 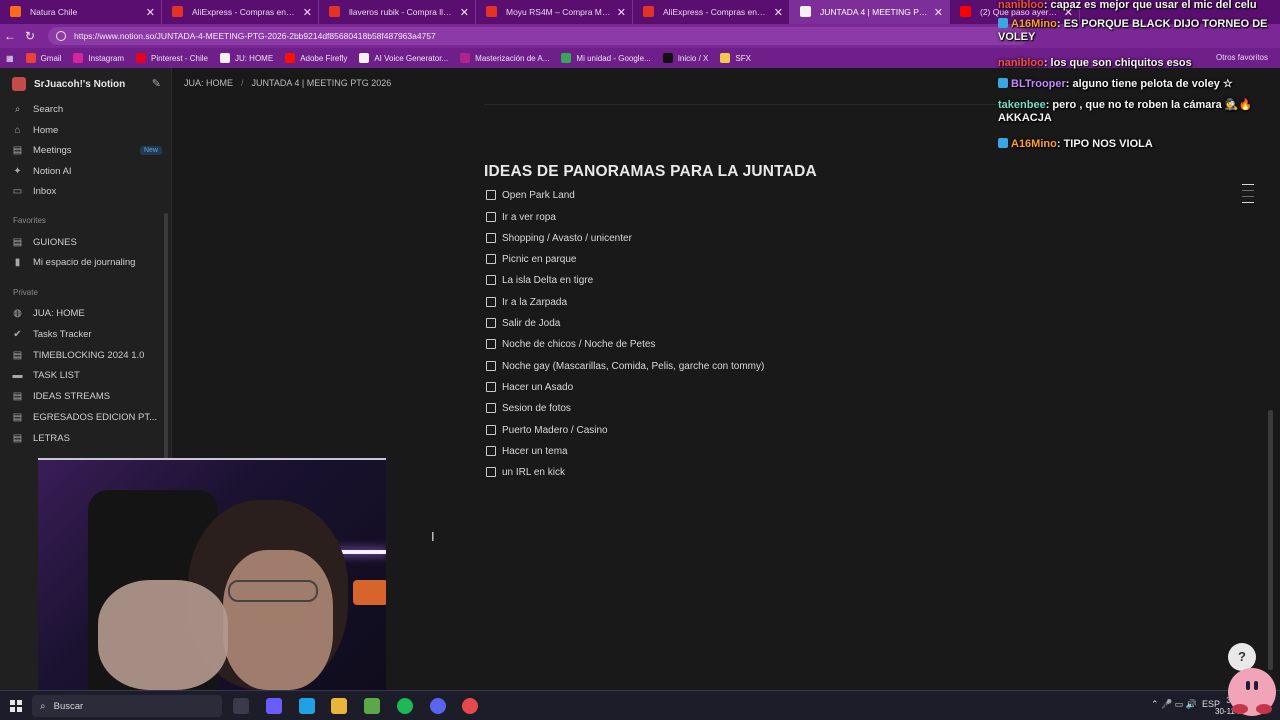 I want to click on todo-label: Salir de Joda, so click(x=531, y=323).